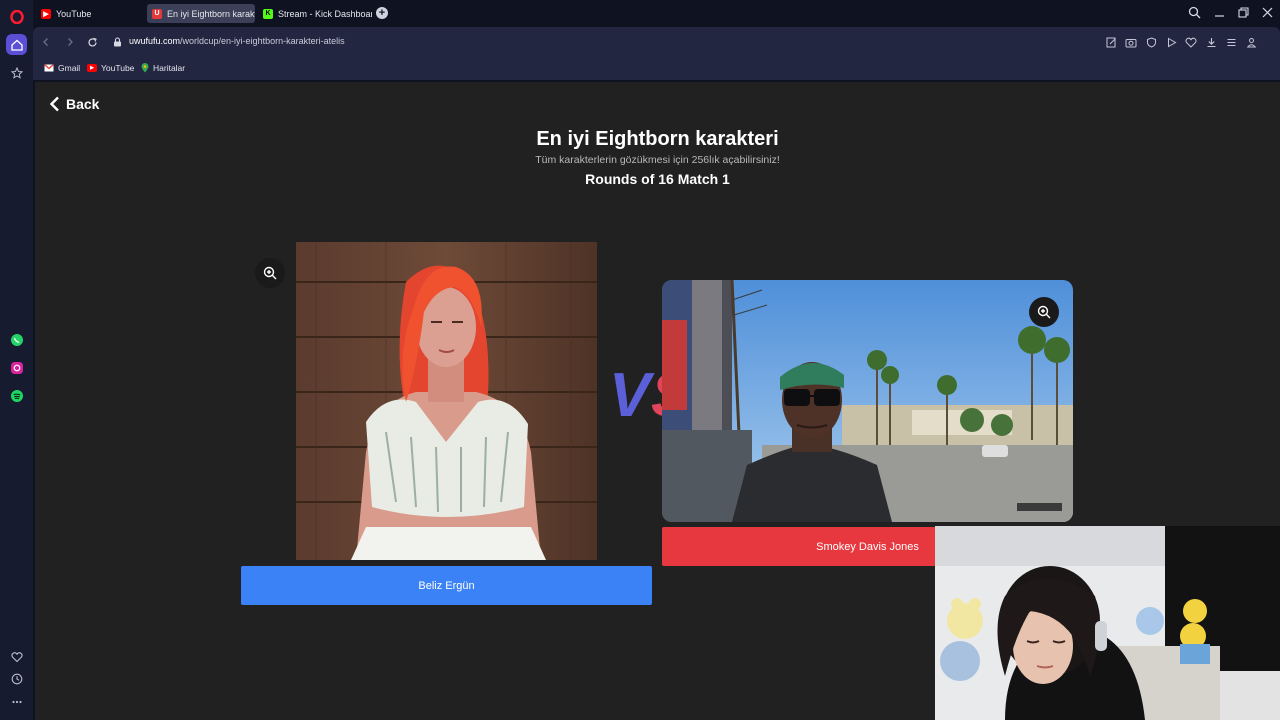 The height and width of the screenshot is (720, 1280). I want to click on bookmark-label: YouTube, so click(118, 68).